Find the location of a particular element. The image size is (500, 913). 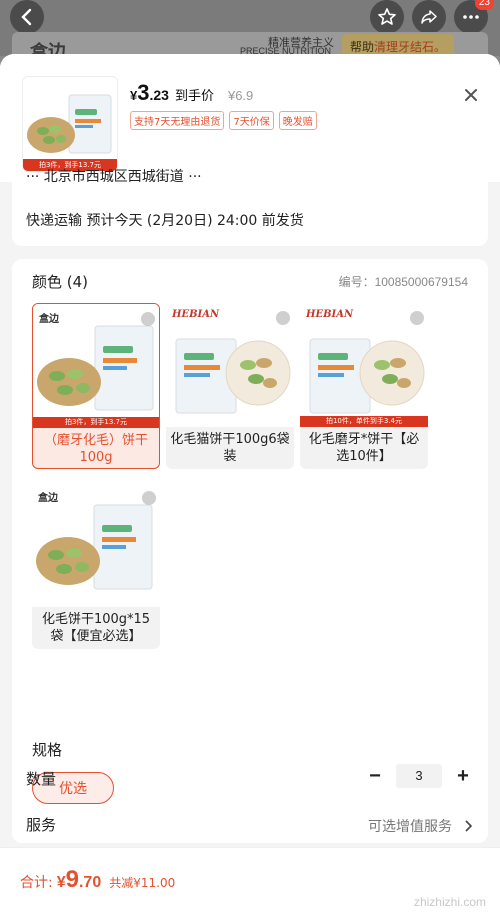

total-label: 合计: is located at coordinates (36, 883).